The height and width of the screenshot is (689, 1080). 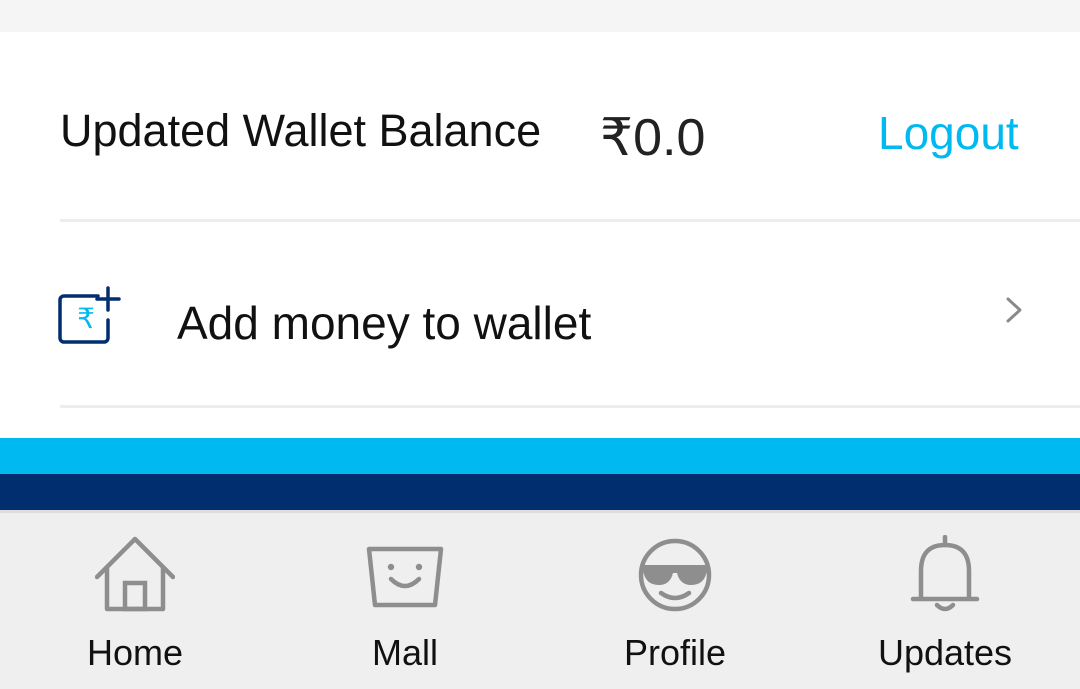 I want to click on nav-item-home: Home, so click(x=135, y=601).